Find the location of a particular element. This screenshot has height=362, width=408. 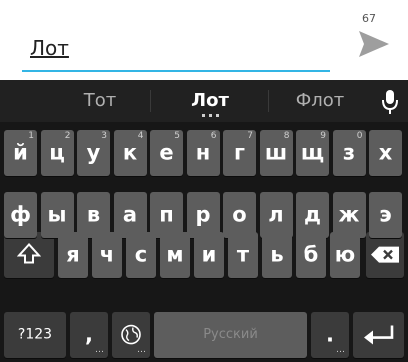

key-3-row3-label: м is located at coordinates (175, 254).